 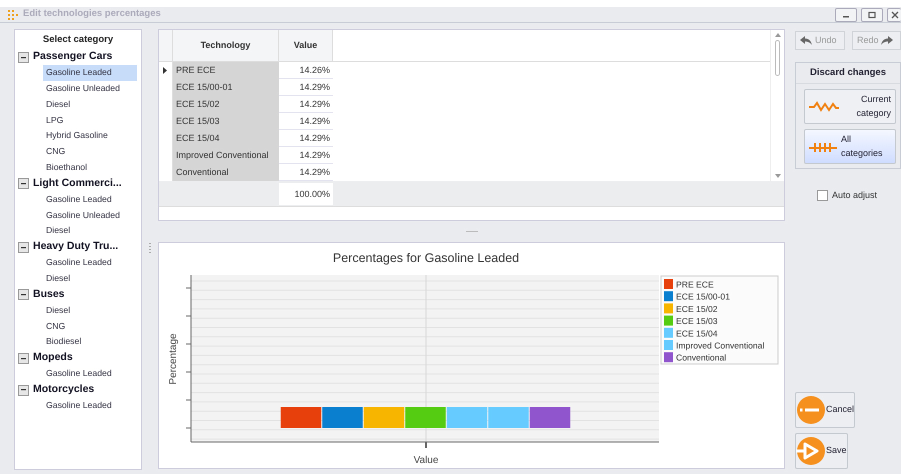 I want to click on checkbox-label: Auto adjust, so click(x=855, y=195).